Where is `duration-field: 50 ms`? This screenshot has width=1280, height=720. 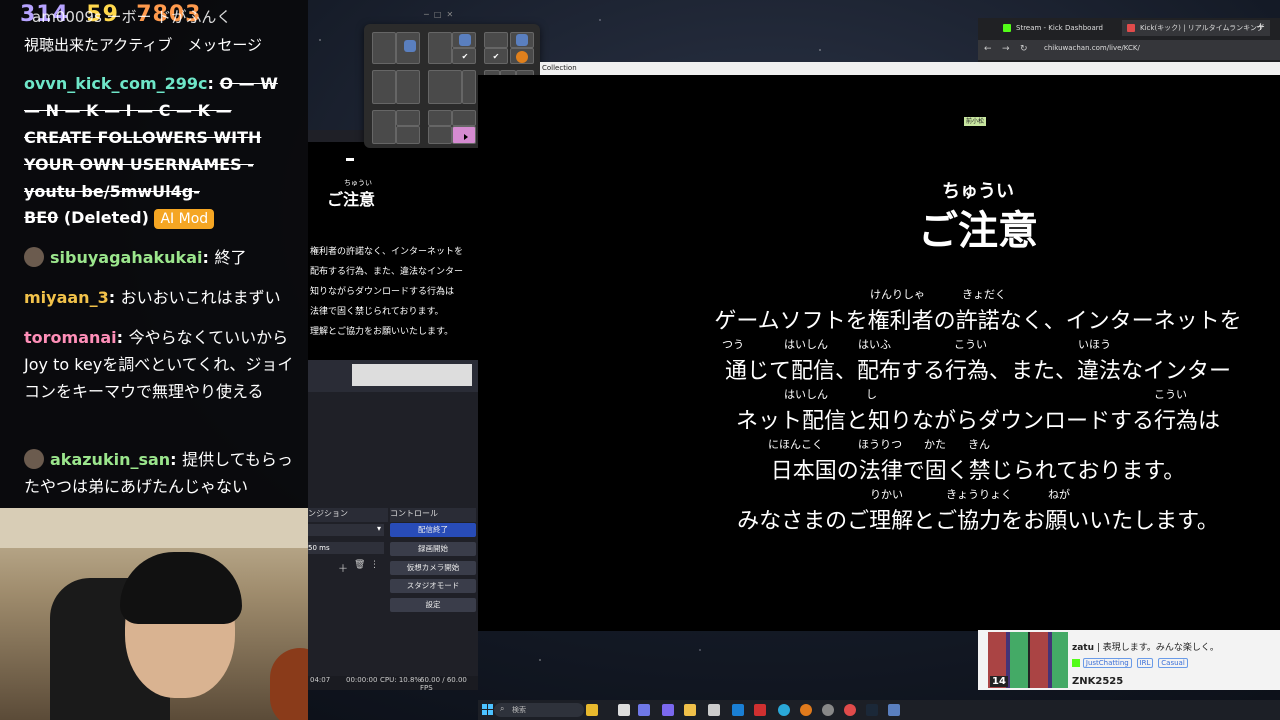
duration-field: 50 ms is located at coordinates (346, 548).